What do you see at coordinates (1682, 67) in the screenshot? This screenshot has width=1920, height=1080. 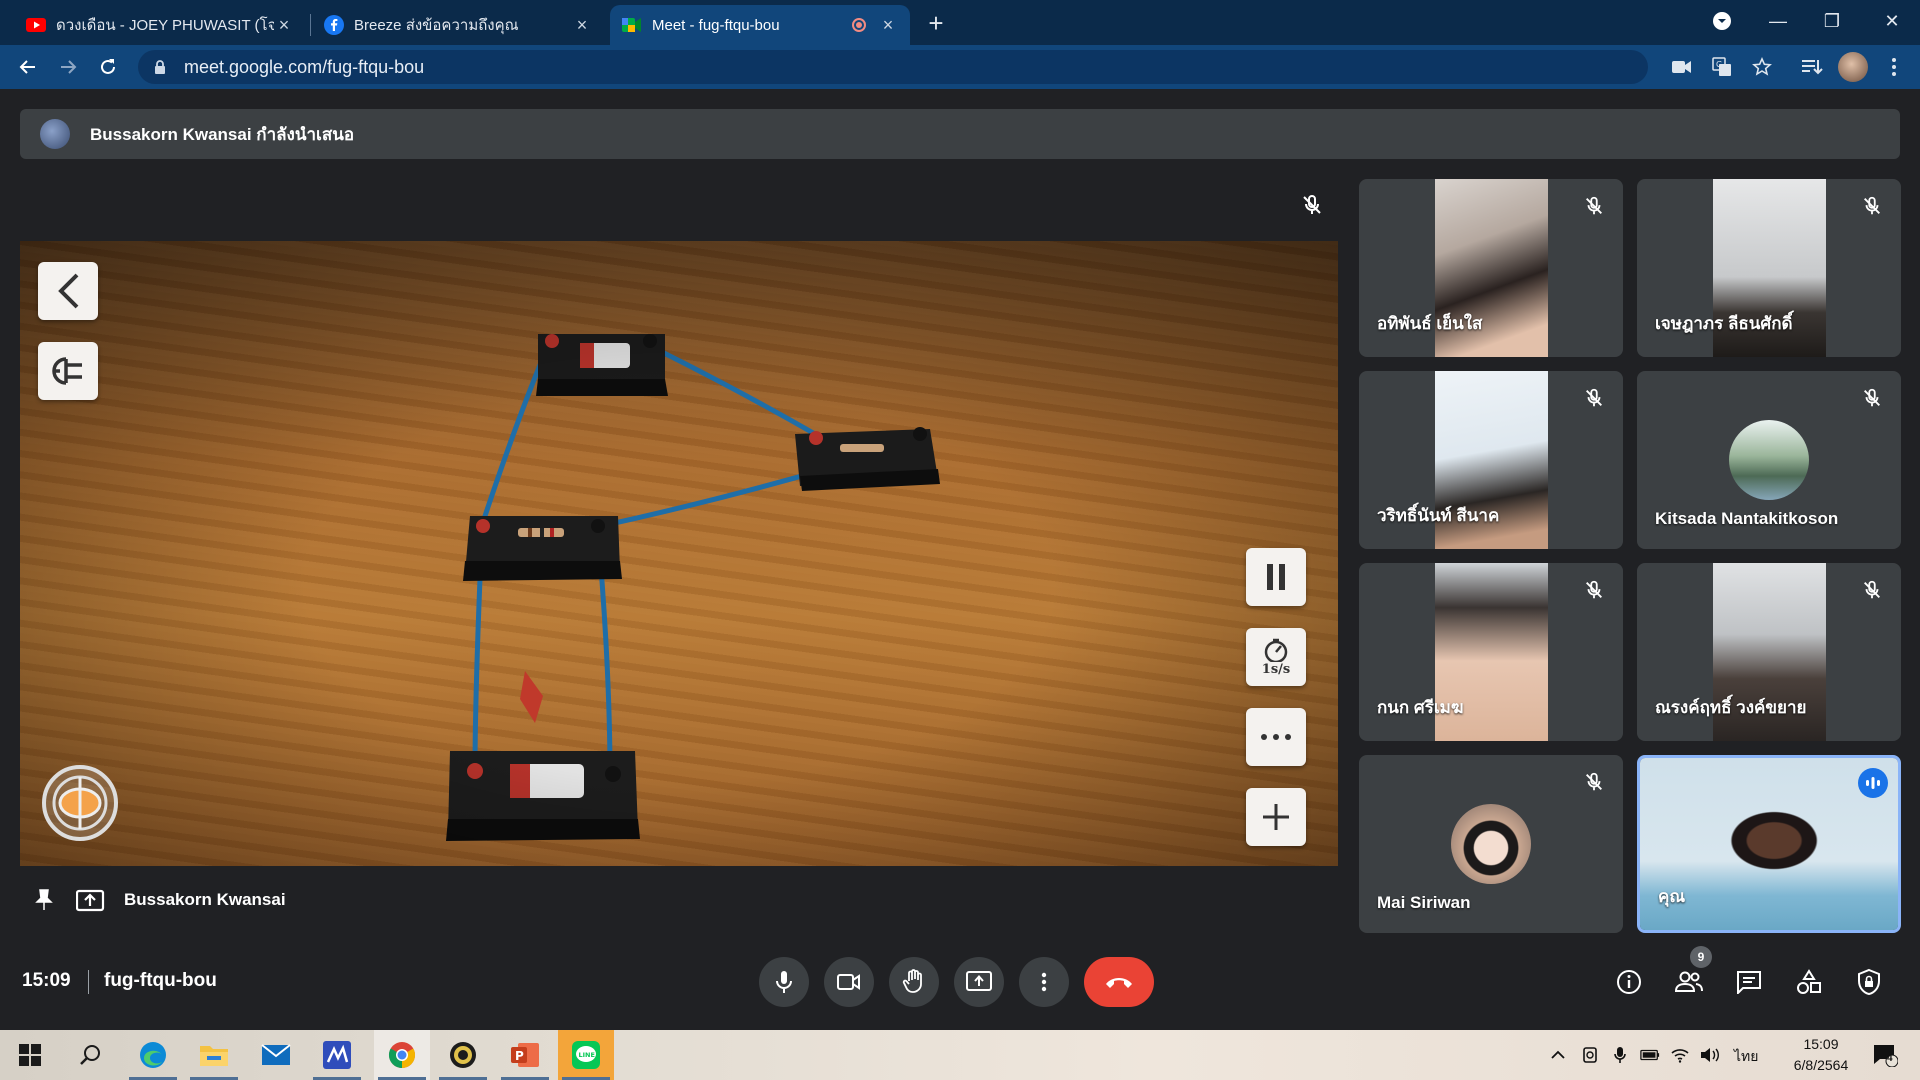 I see `camera-in-use-icon` at bounding box center [1682, 67].